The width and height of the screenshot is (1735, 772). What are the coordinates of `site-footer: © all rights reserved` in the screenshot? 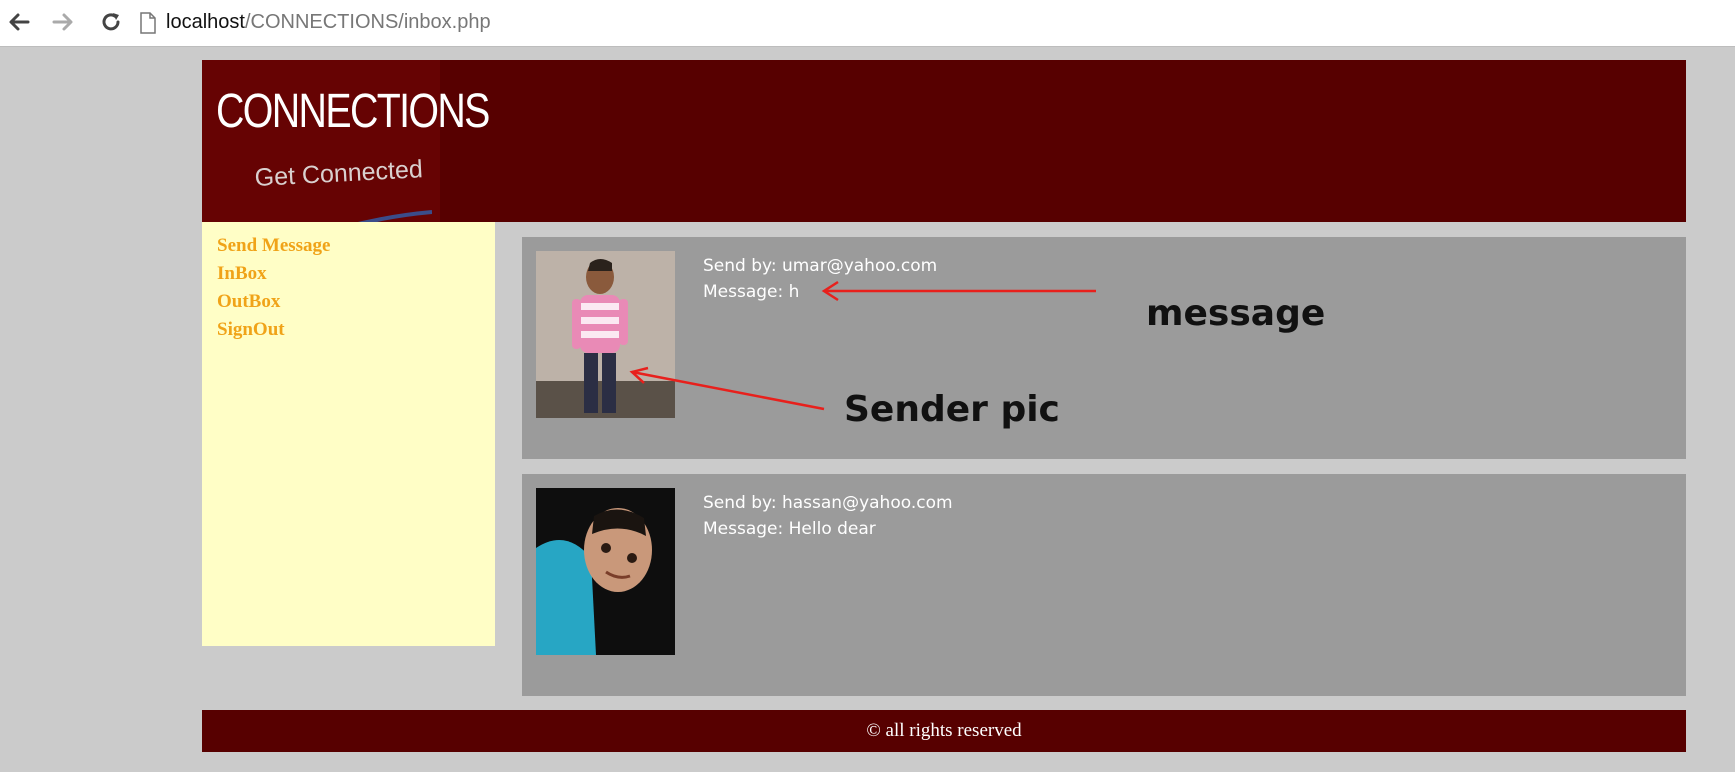 It's located at (944, 731).